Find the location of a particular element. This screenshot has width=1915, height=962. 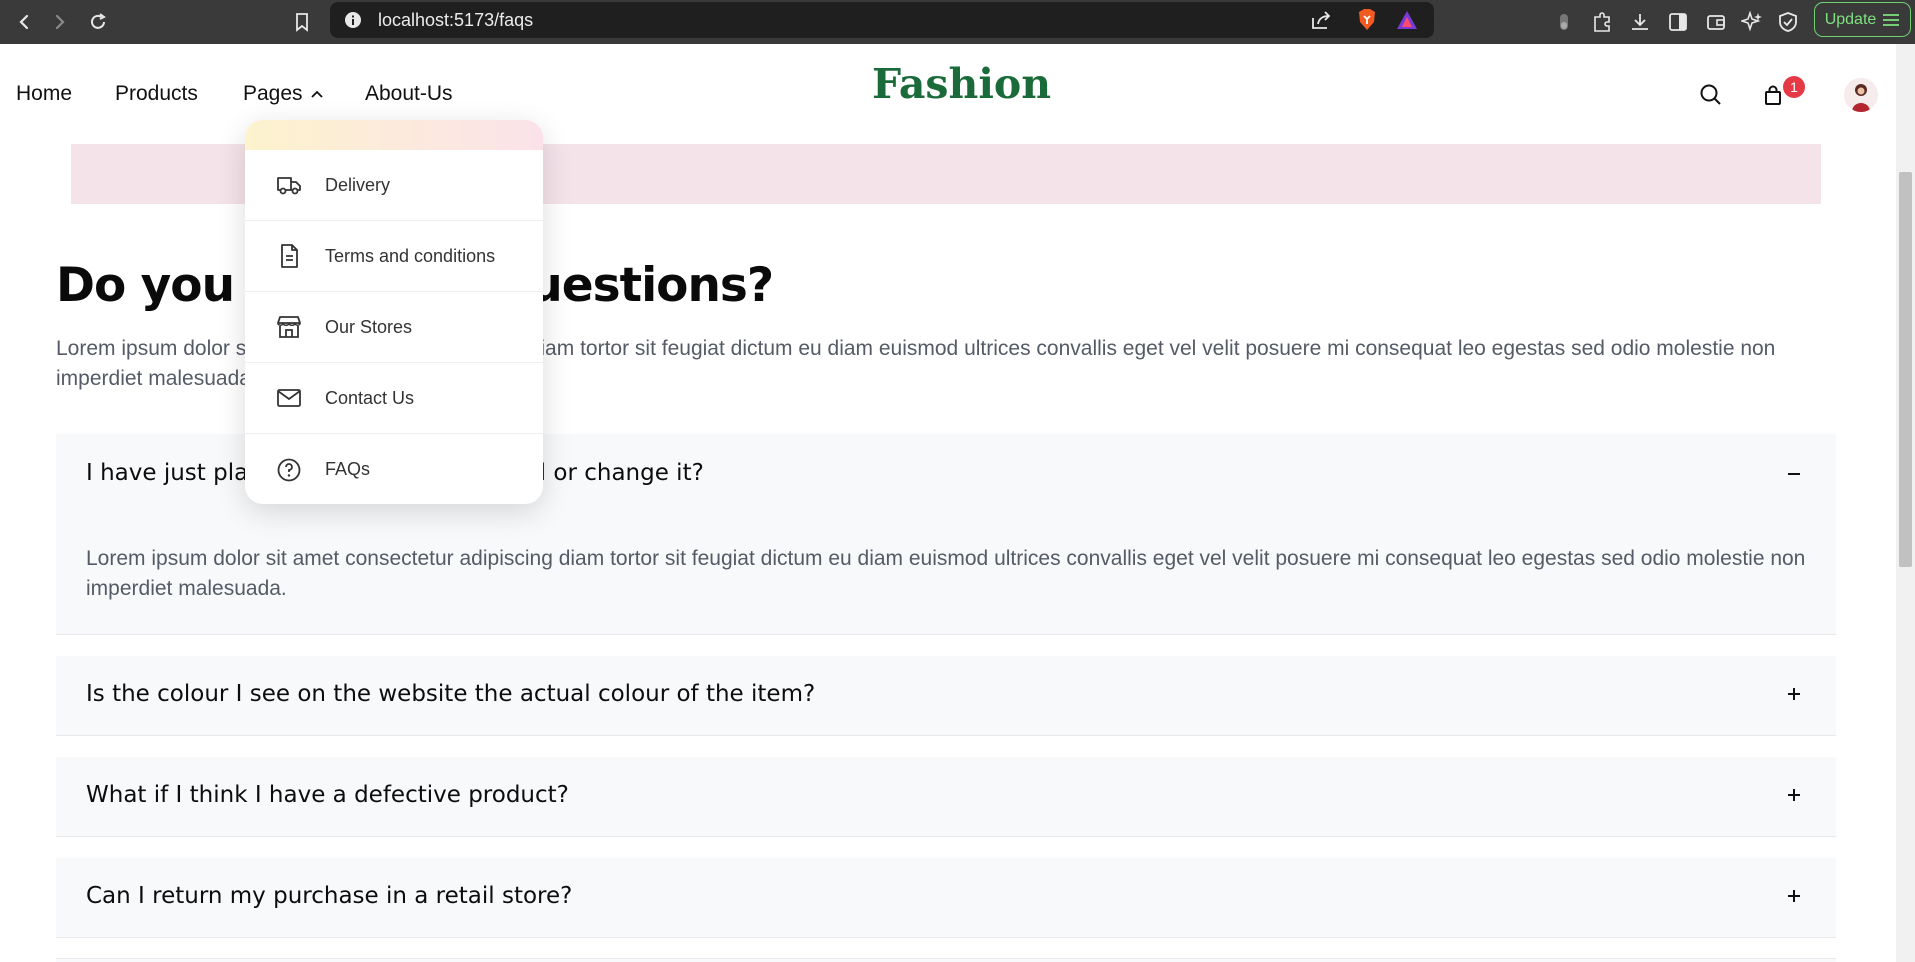

truck-icon is located at coordinates (289, 185).